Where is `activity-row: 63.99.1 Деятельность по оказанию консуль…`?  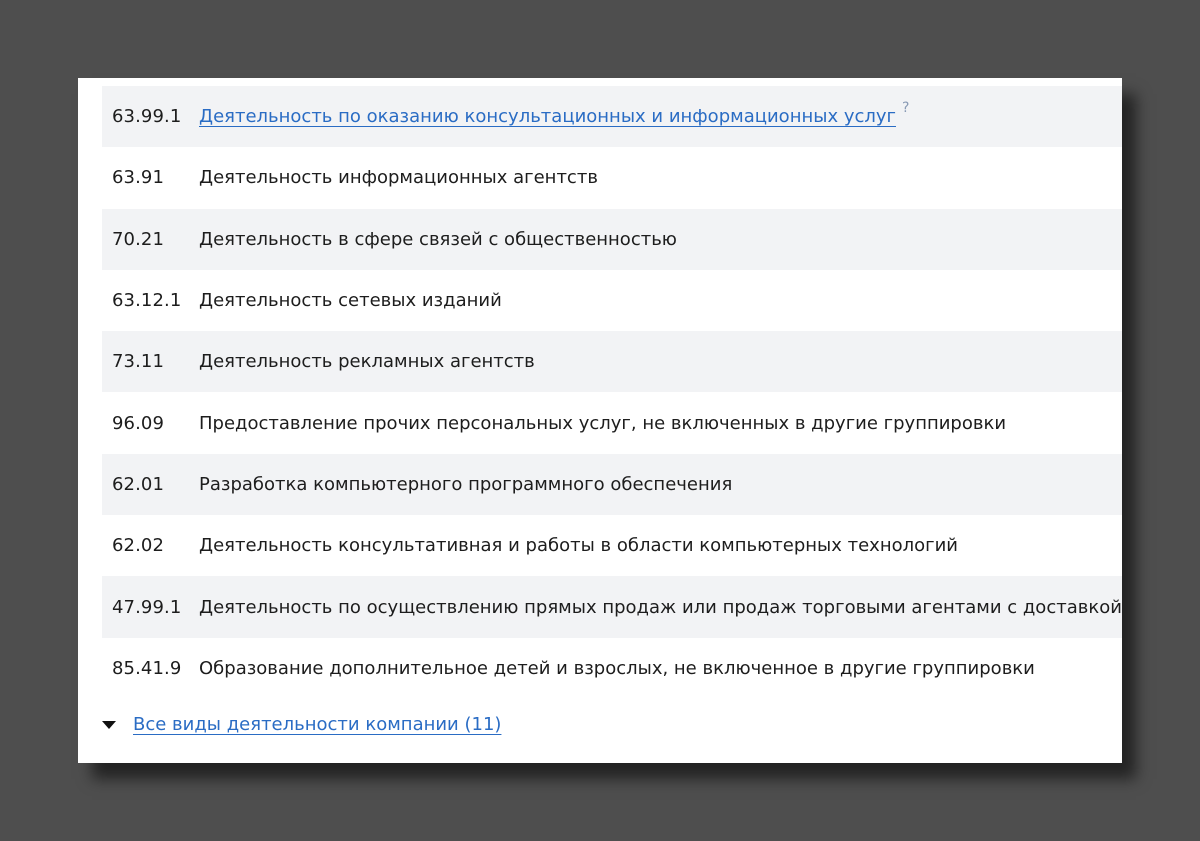 activity-row: 63.99.1 Деятельность по оказанию консуль… is located at coordinates (612, 117).